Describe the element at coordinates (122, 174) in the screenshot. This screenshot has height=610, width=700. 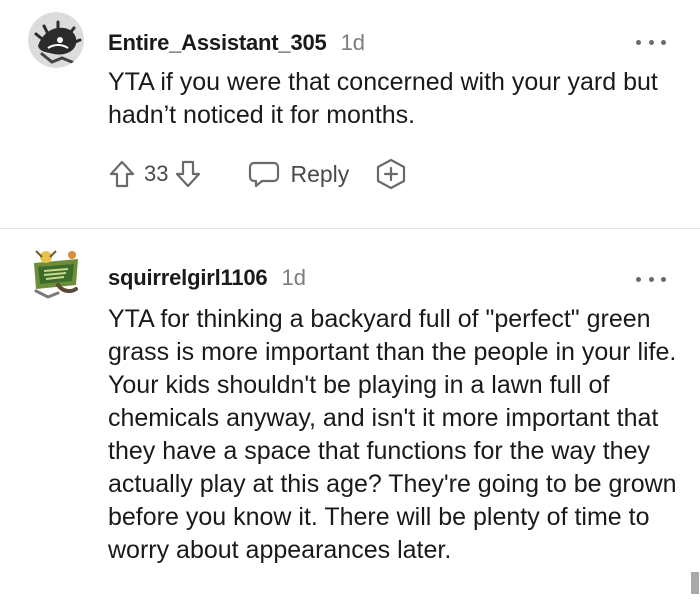
I see `upvote-arrow-icon` at that location.